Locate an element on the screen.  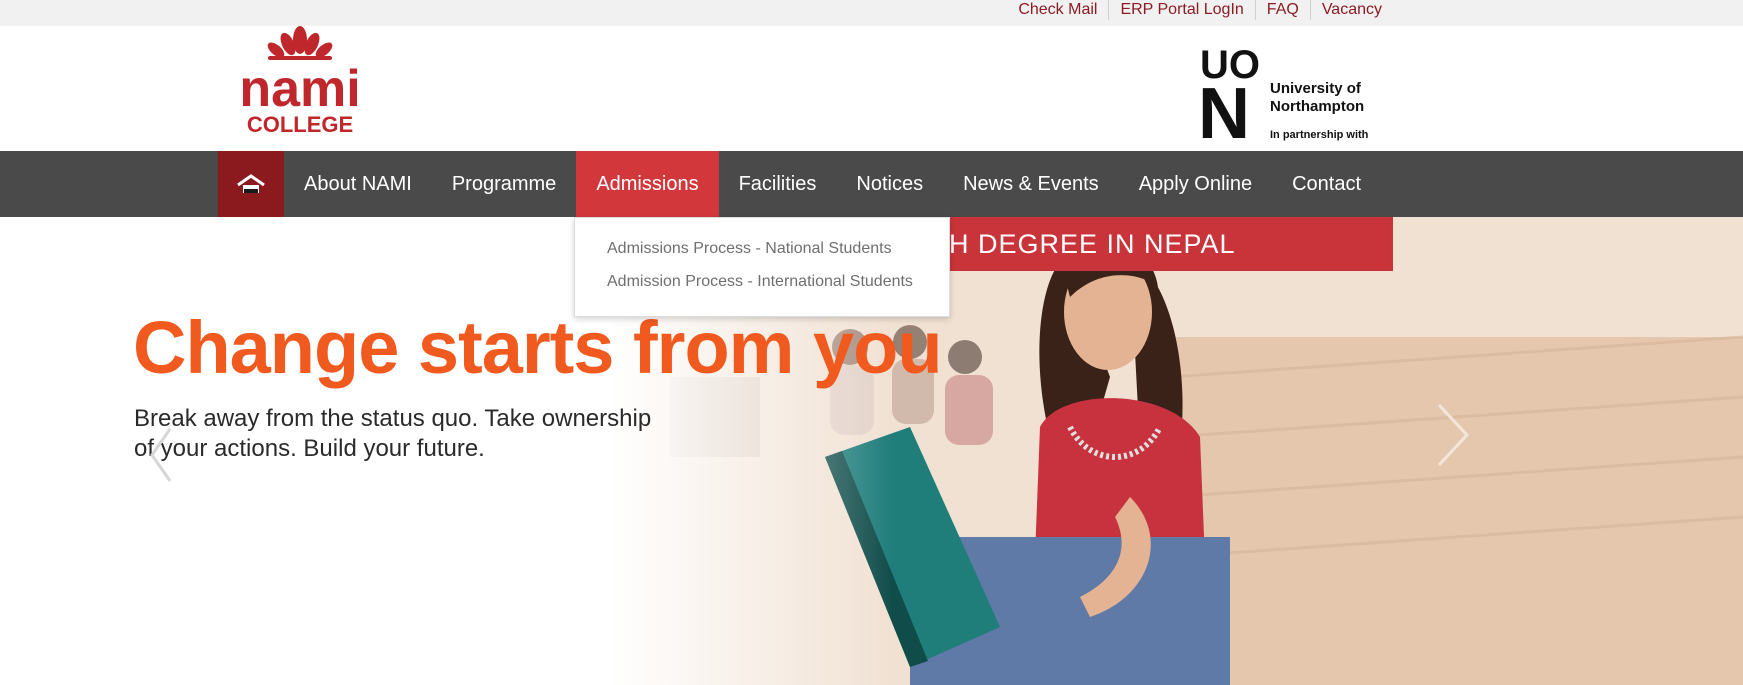
nav-item-about: About NAMI is located at coordinates (358, 184).